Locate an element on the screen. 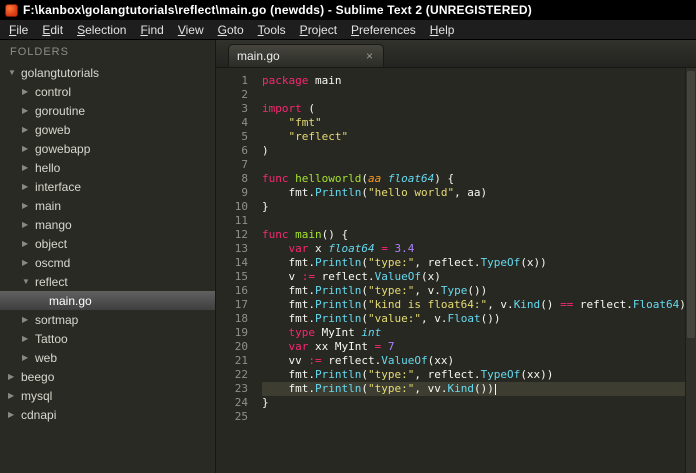  code-line: 23 fmt.Println("type:", vv.Kind()) is located at coordinates (456, 389).